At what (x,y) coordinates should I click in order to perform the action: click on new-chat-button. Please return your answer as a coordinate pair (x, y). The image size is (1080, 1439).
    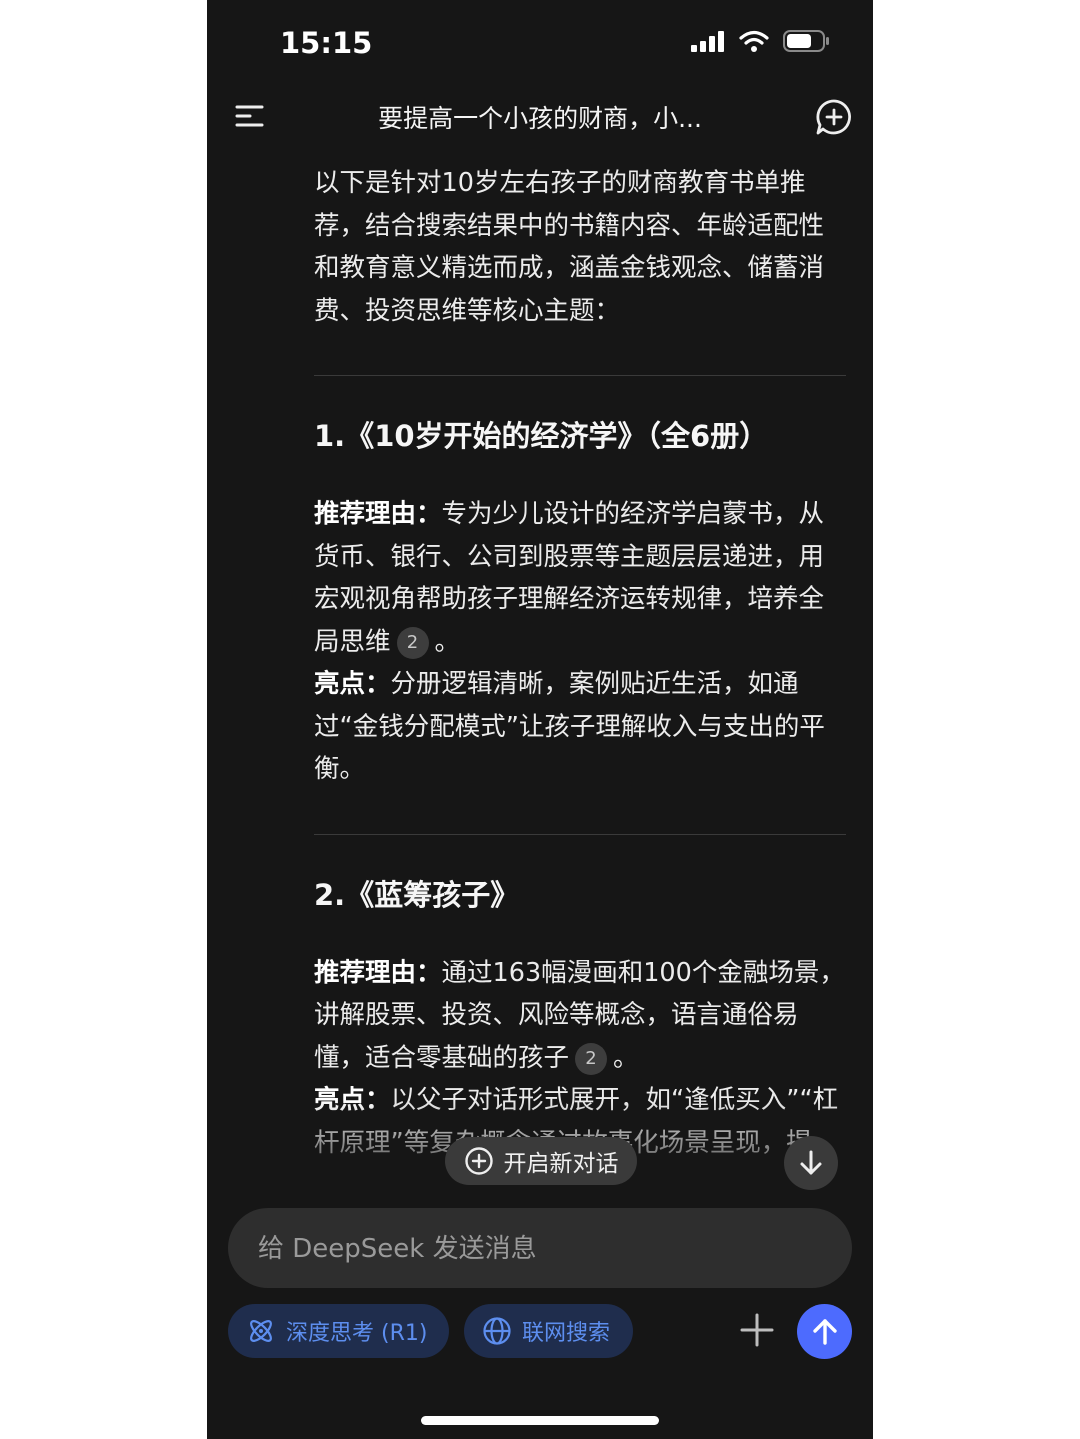
    Looking at the image, I should click on (834, 117).